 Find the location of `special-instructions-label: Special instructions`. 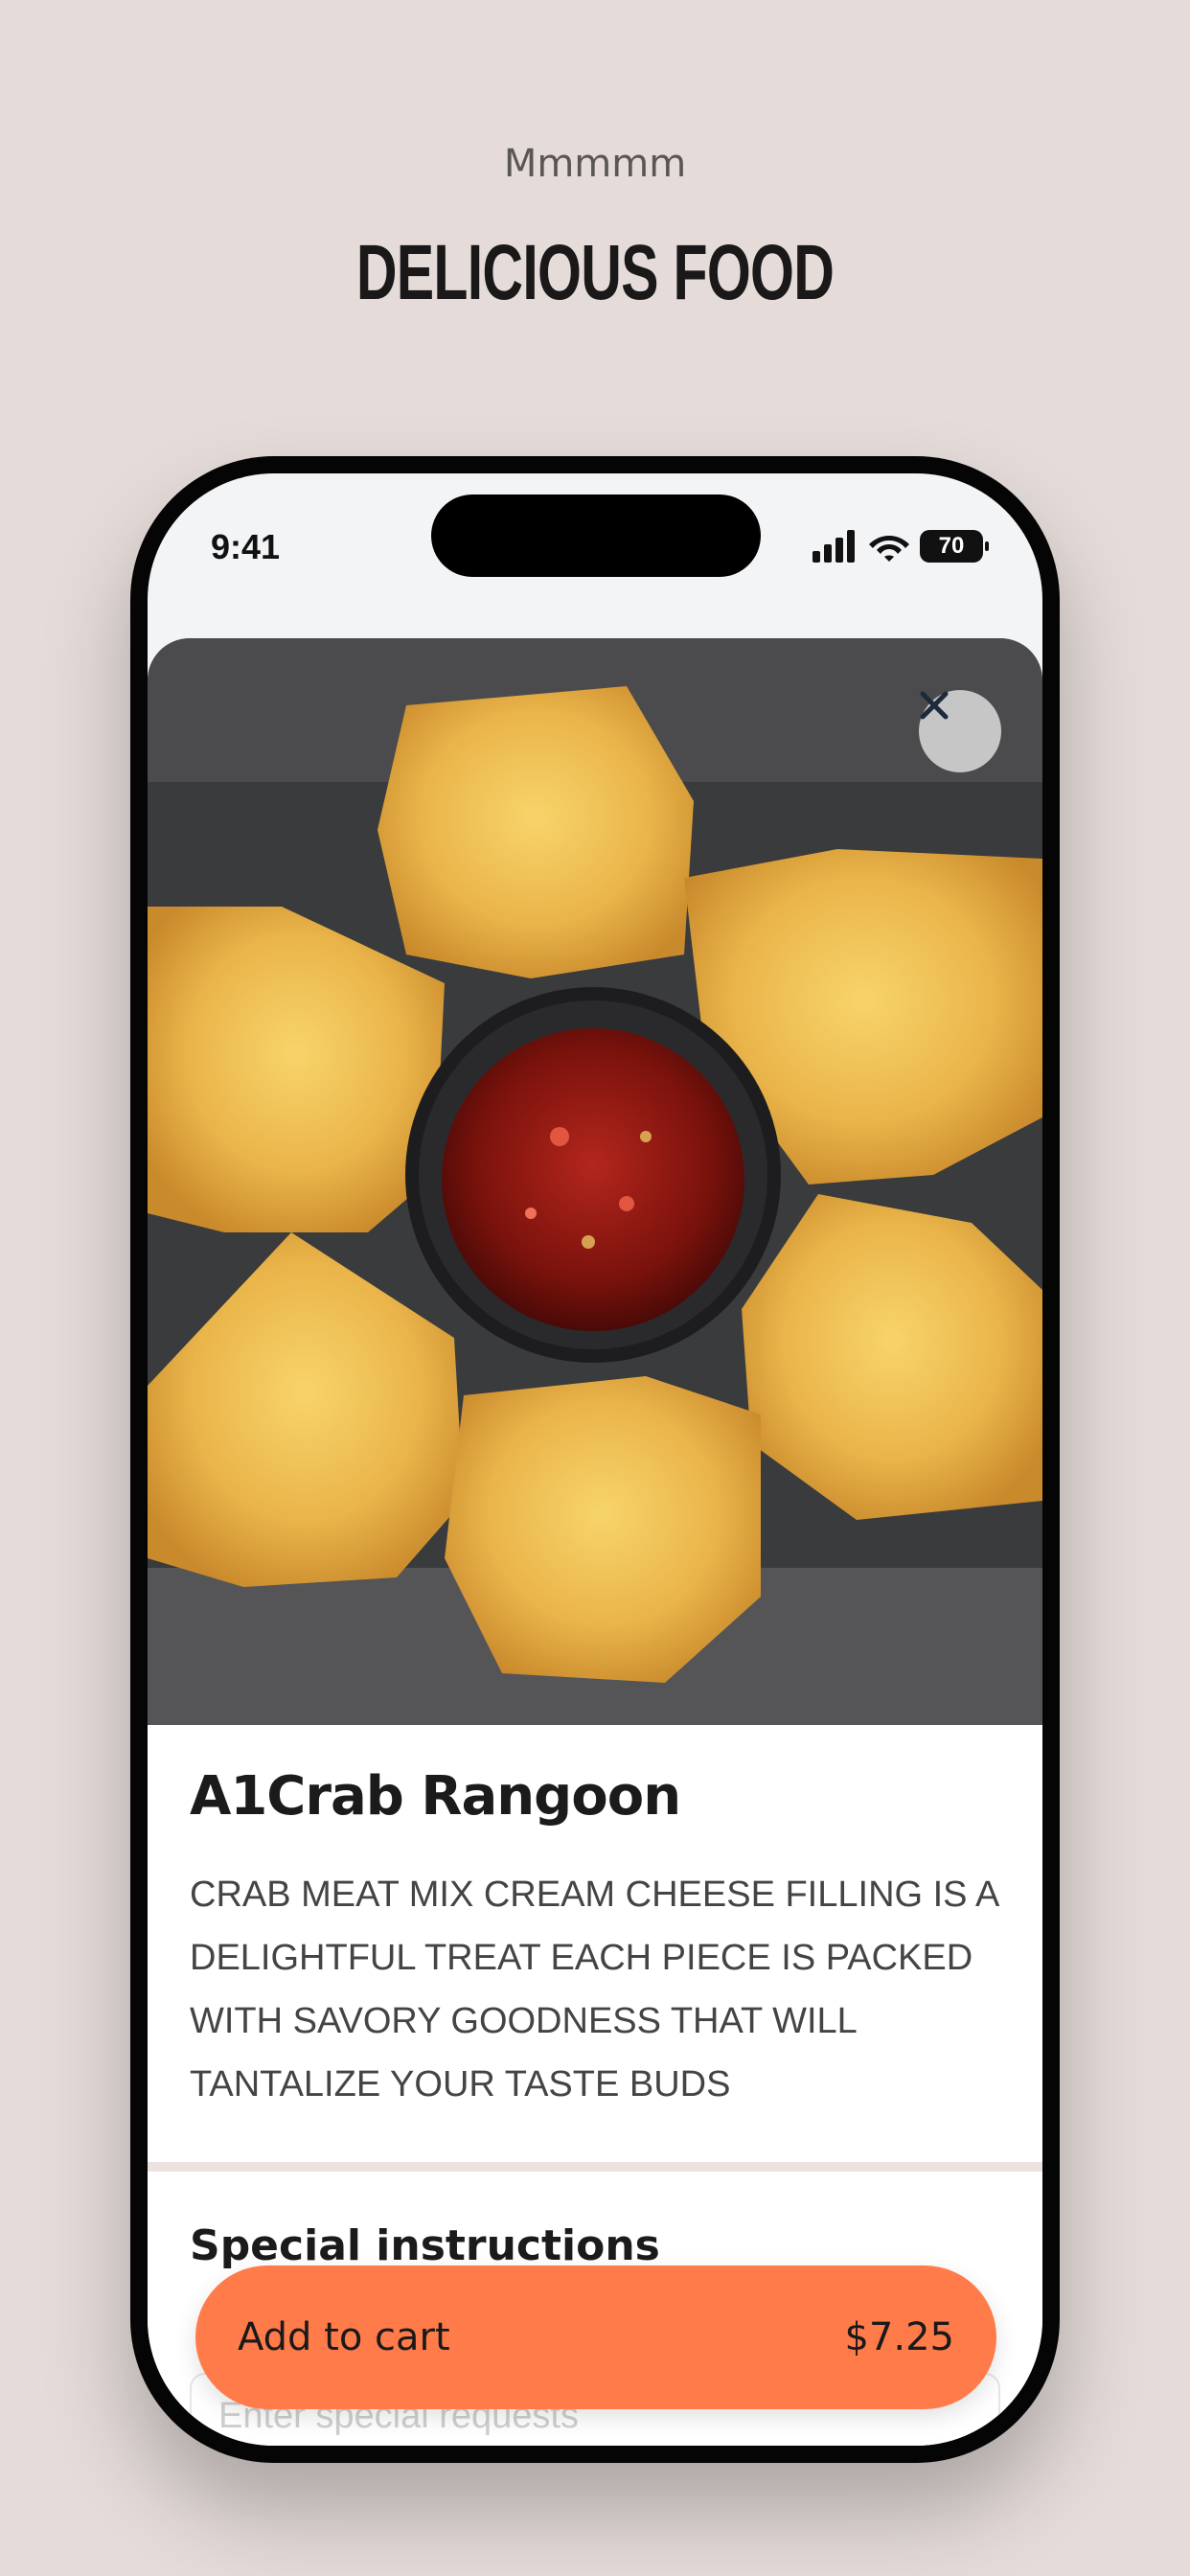

special-instructions-label: Special instructions is located at coordinates (425, 2245).